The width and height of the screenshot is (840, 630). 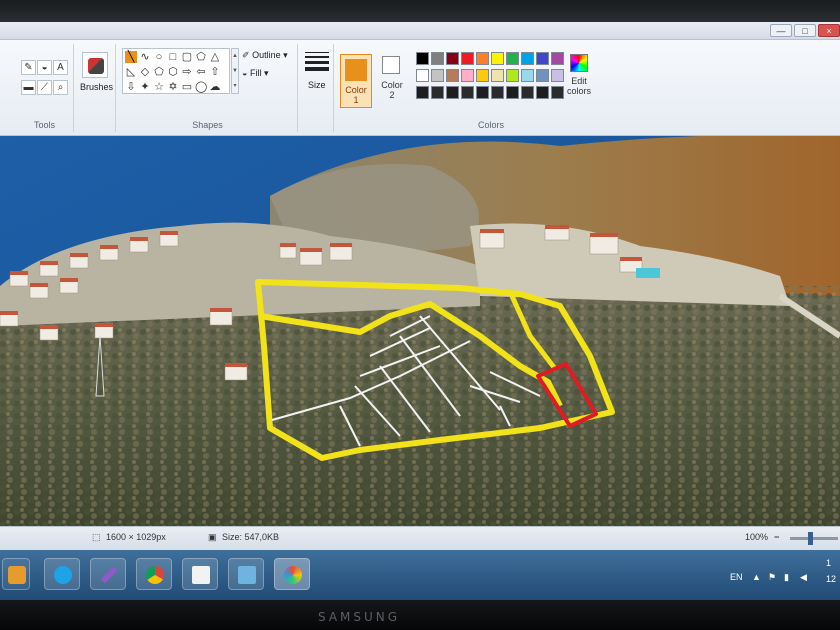 I want to click on arrow-up-shape-icon: ⇧, so click(x=215, y=72).